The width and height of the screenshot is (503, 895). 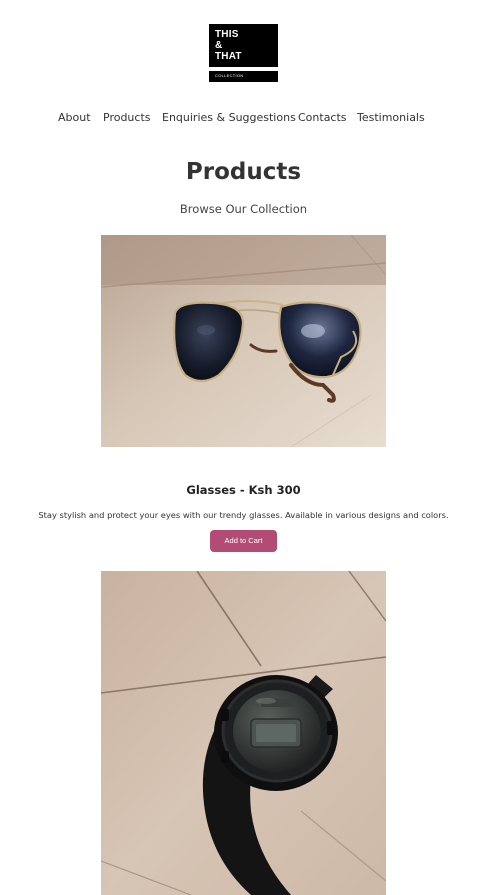 I want to click on logo-text-line: &, so click(x=219, y=45).